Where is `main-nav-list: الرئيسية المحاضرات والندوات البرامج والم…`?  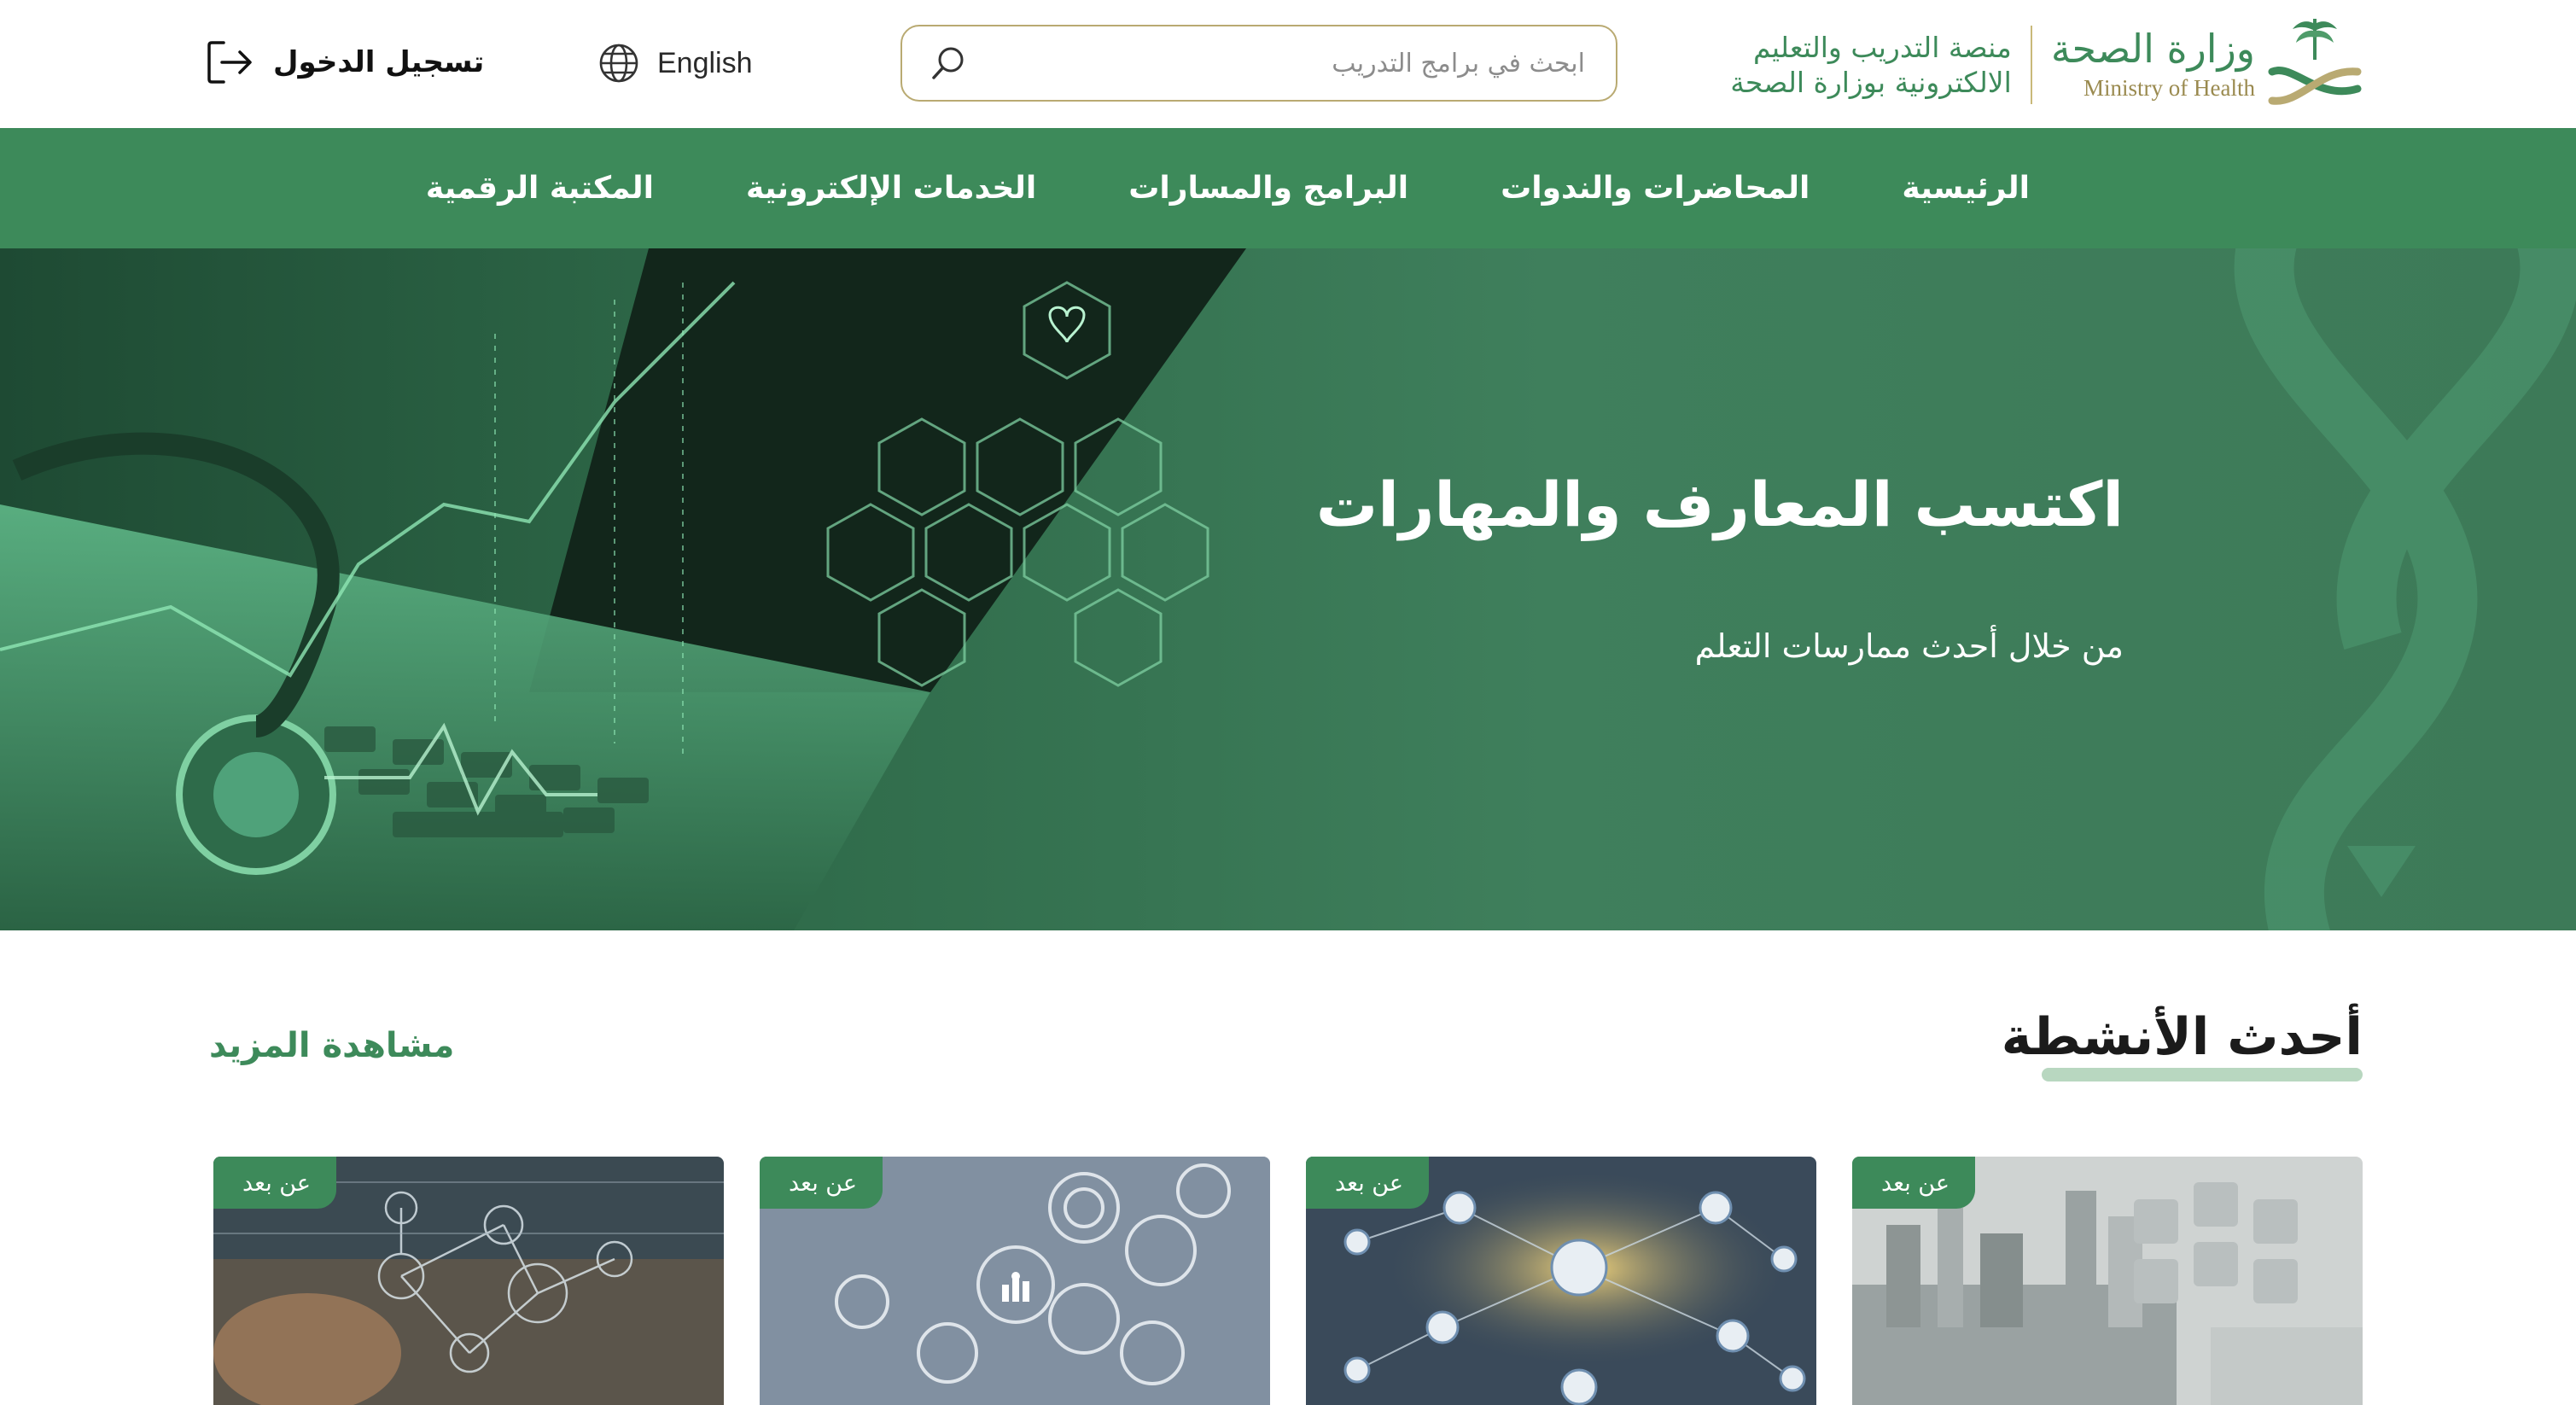 main-nav-list: الرئيسية المحاضرات والندوات البرامج والم… is located at coordinates (1228, 188).